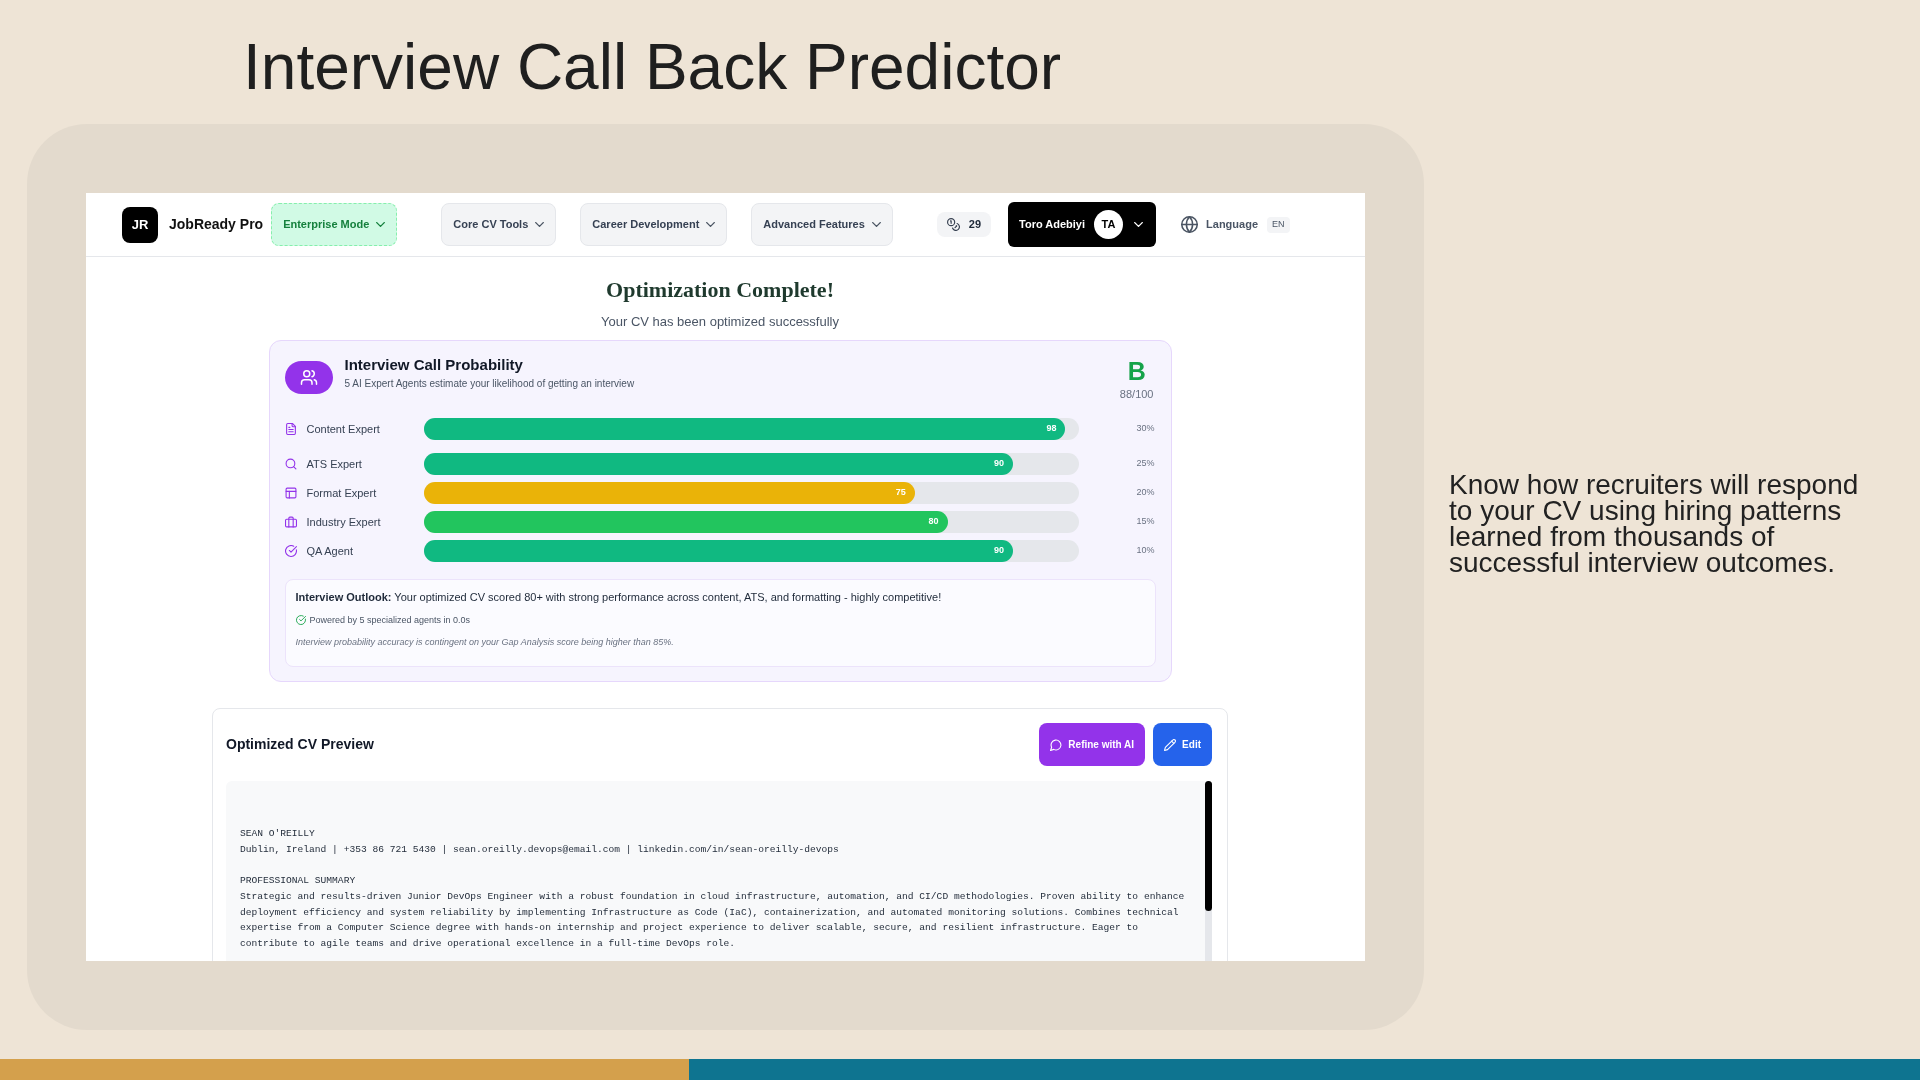 This screenshot has width=1920, height=1080. I want to click on pencil-icon, so click(1170, 744).